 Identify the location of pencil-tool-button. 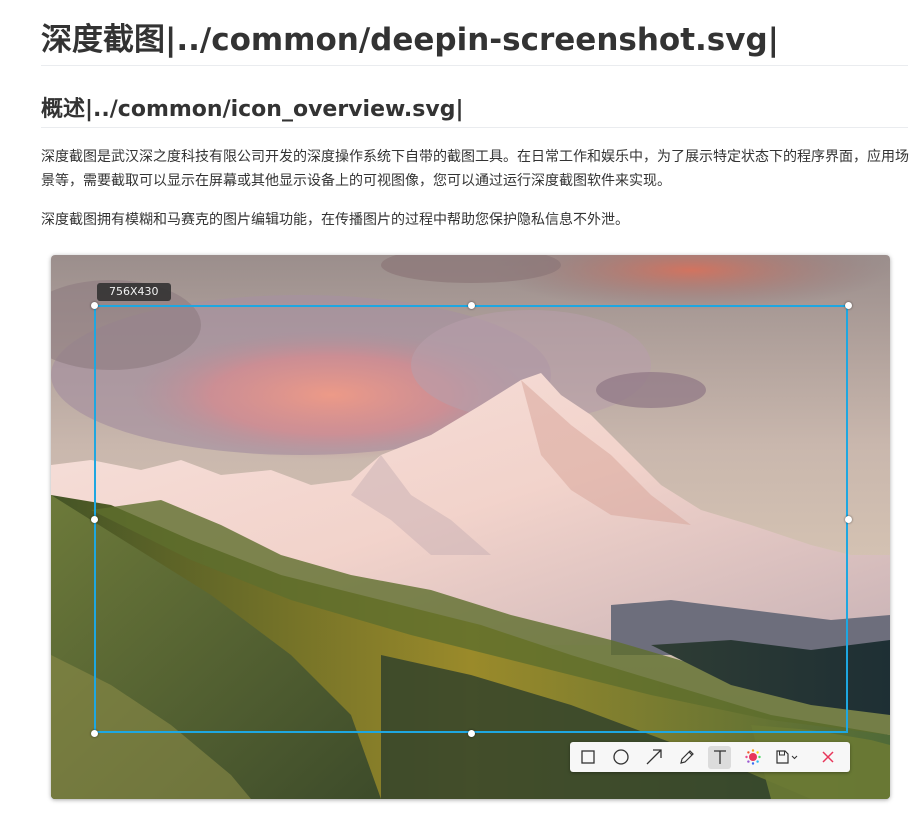
(686, 757).